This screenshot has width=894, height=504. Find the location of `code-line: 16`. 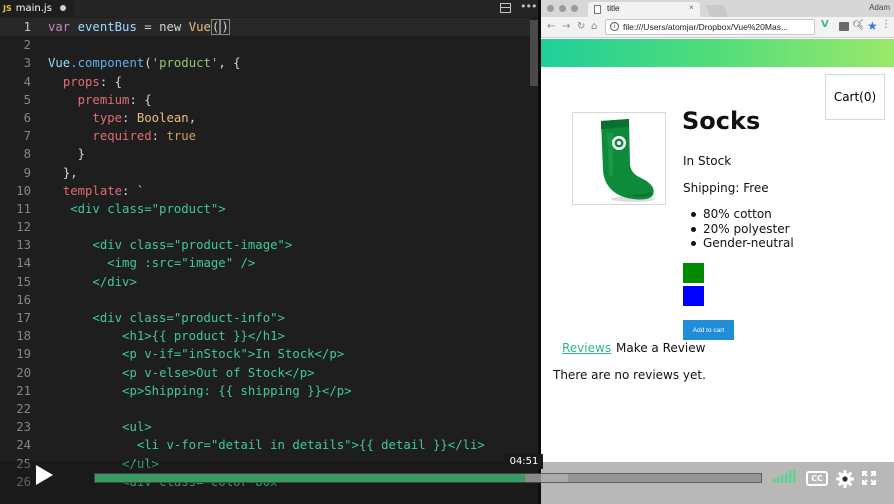

code-line: 16 is located at coordinates (265, 300).